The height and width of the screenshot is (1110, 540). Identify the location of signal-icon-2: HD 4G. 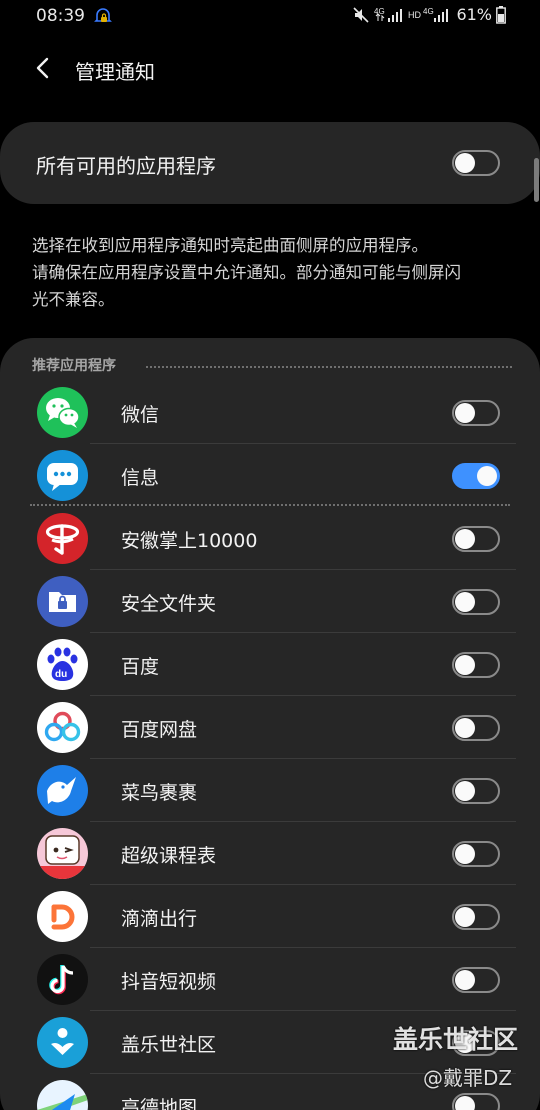
(429, 15).